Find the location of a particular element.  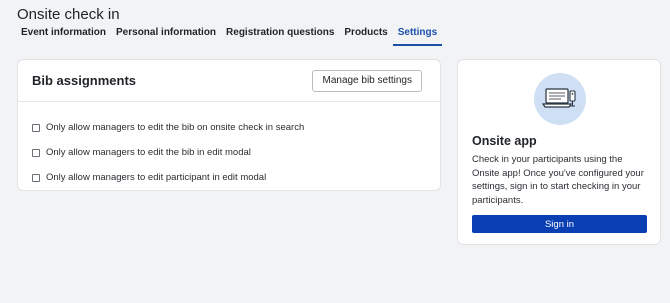

tab-registration-questions: Registration questions is located at coordinates (280, 36).